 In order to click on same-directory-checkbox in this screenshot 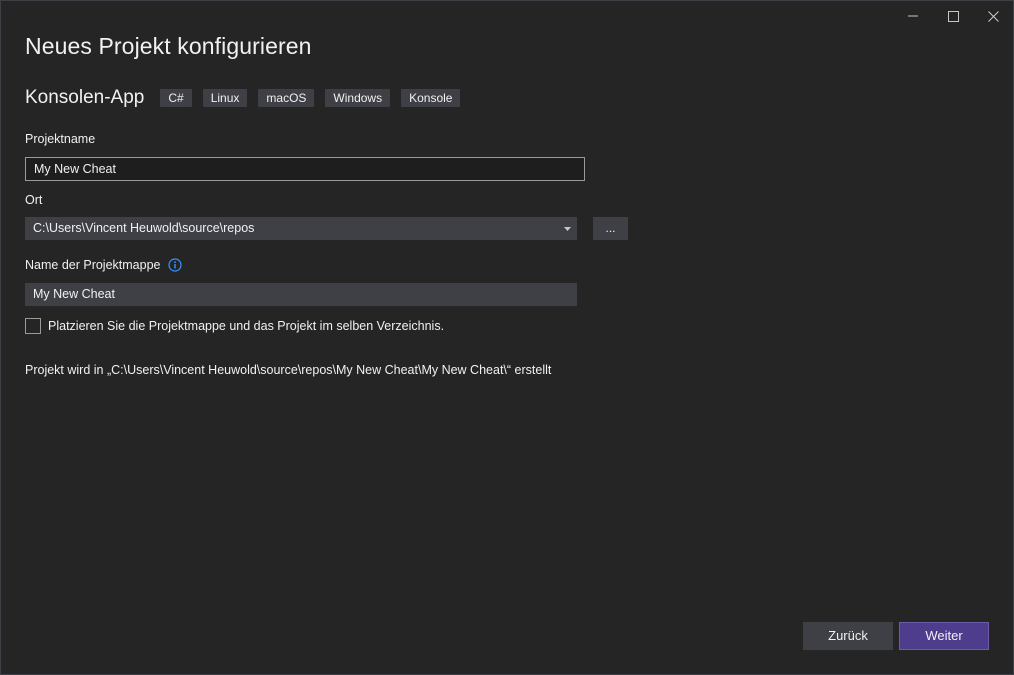, I will do `click(33, 326)`.